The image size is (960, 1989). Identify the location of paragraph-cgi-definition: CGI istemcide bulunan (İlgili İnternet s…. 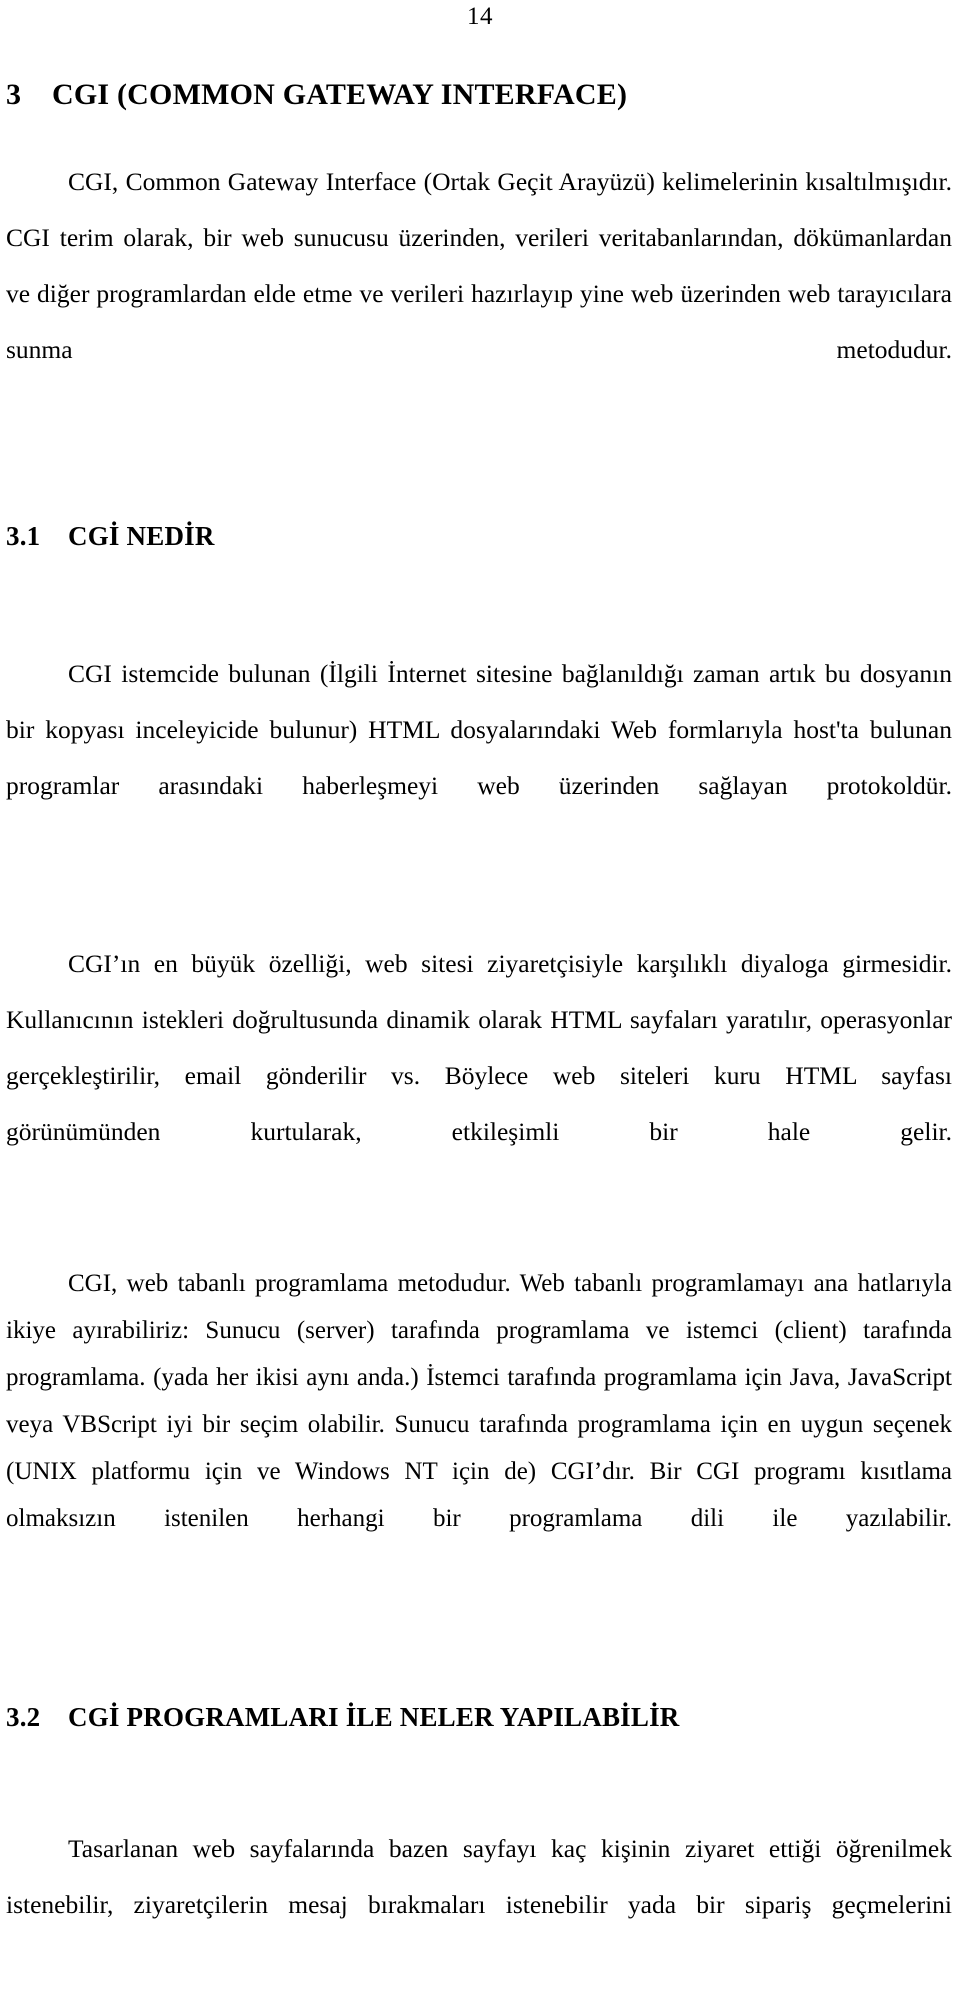
(479, 729).